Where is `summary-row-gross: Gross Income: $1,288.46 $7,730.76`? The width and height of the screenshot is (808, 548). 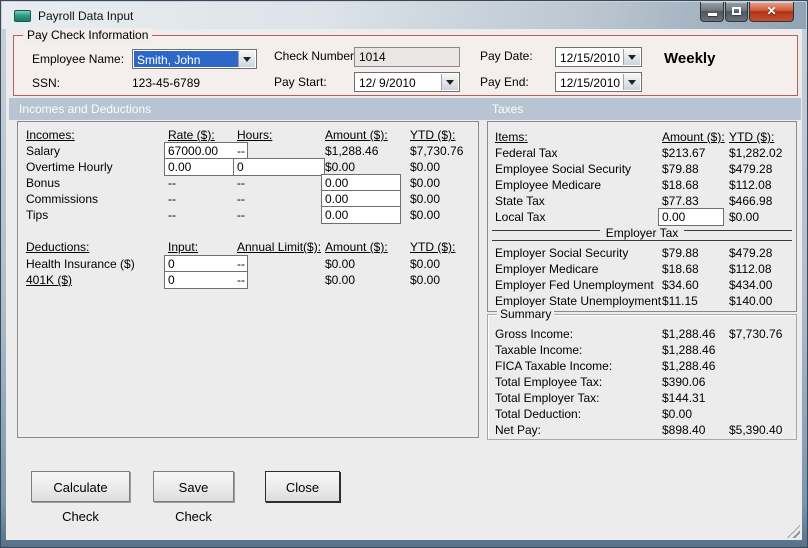
summary-row-gross: Gross Income: $1,288.46 $7,730.76 is located at coordinates (642, 335).